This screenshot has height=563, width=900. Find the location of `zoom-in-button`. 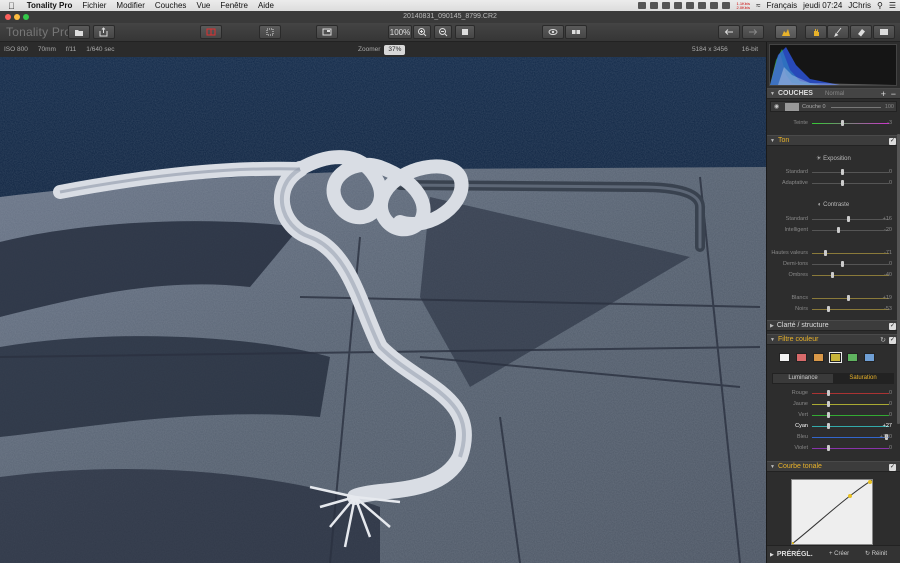

zoom-in-button is located at coordinates (422, 32).